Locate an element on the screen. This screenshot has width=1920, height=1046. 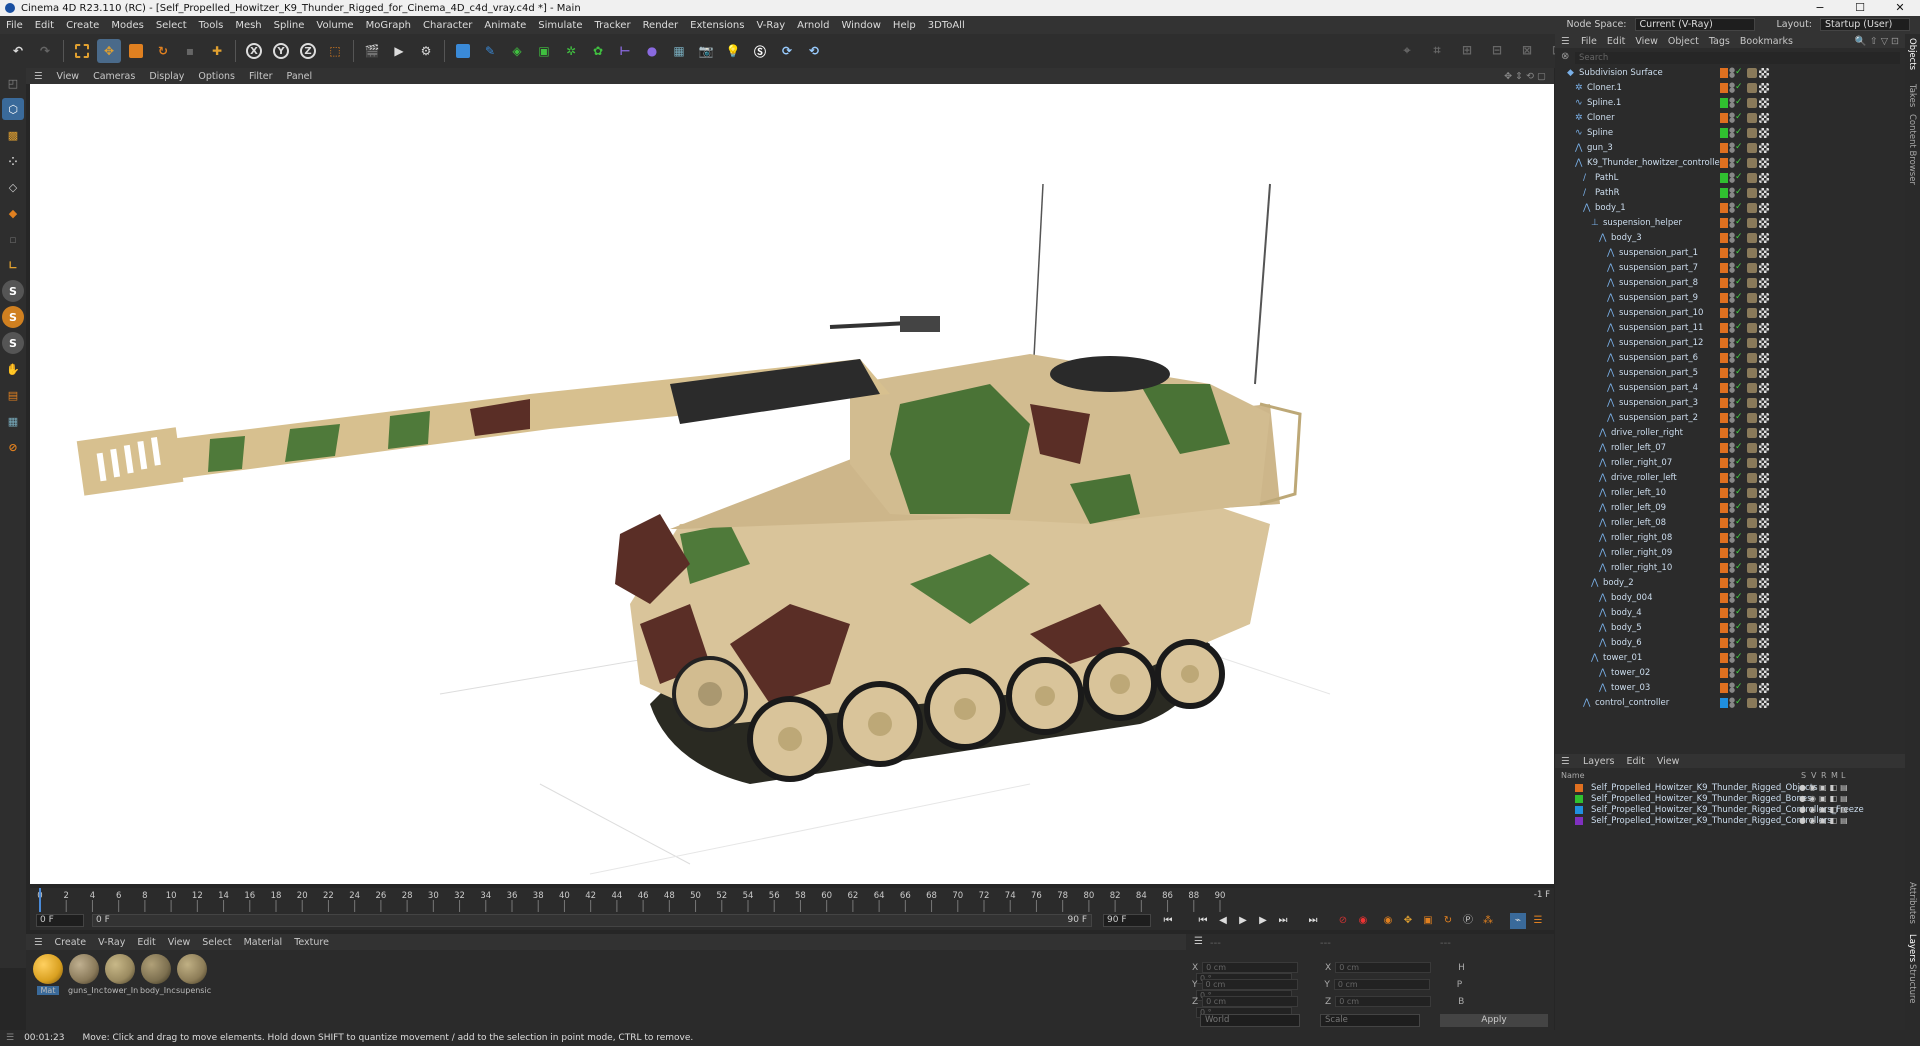
menu-3dtoall: 3DToAll is located at coordinates (946, 25).